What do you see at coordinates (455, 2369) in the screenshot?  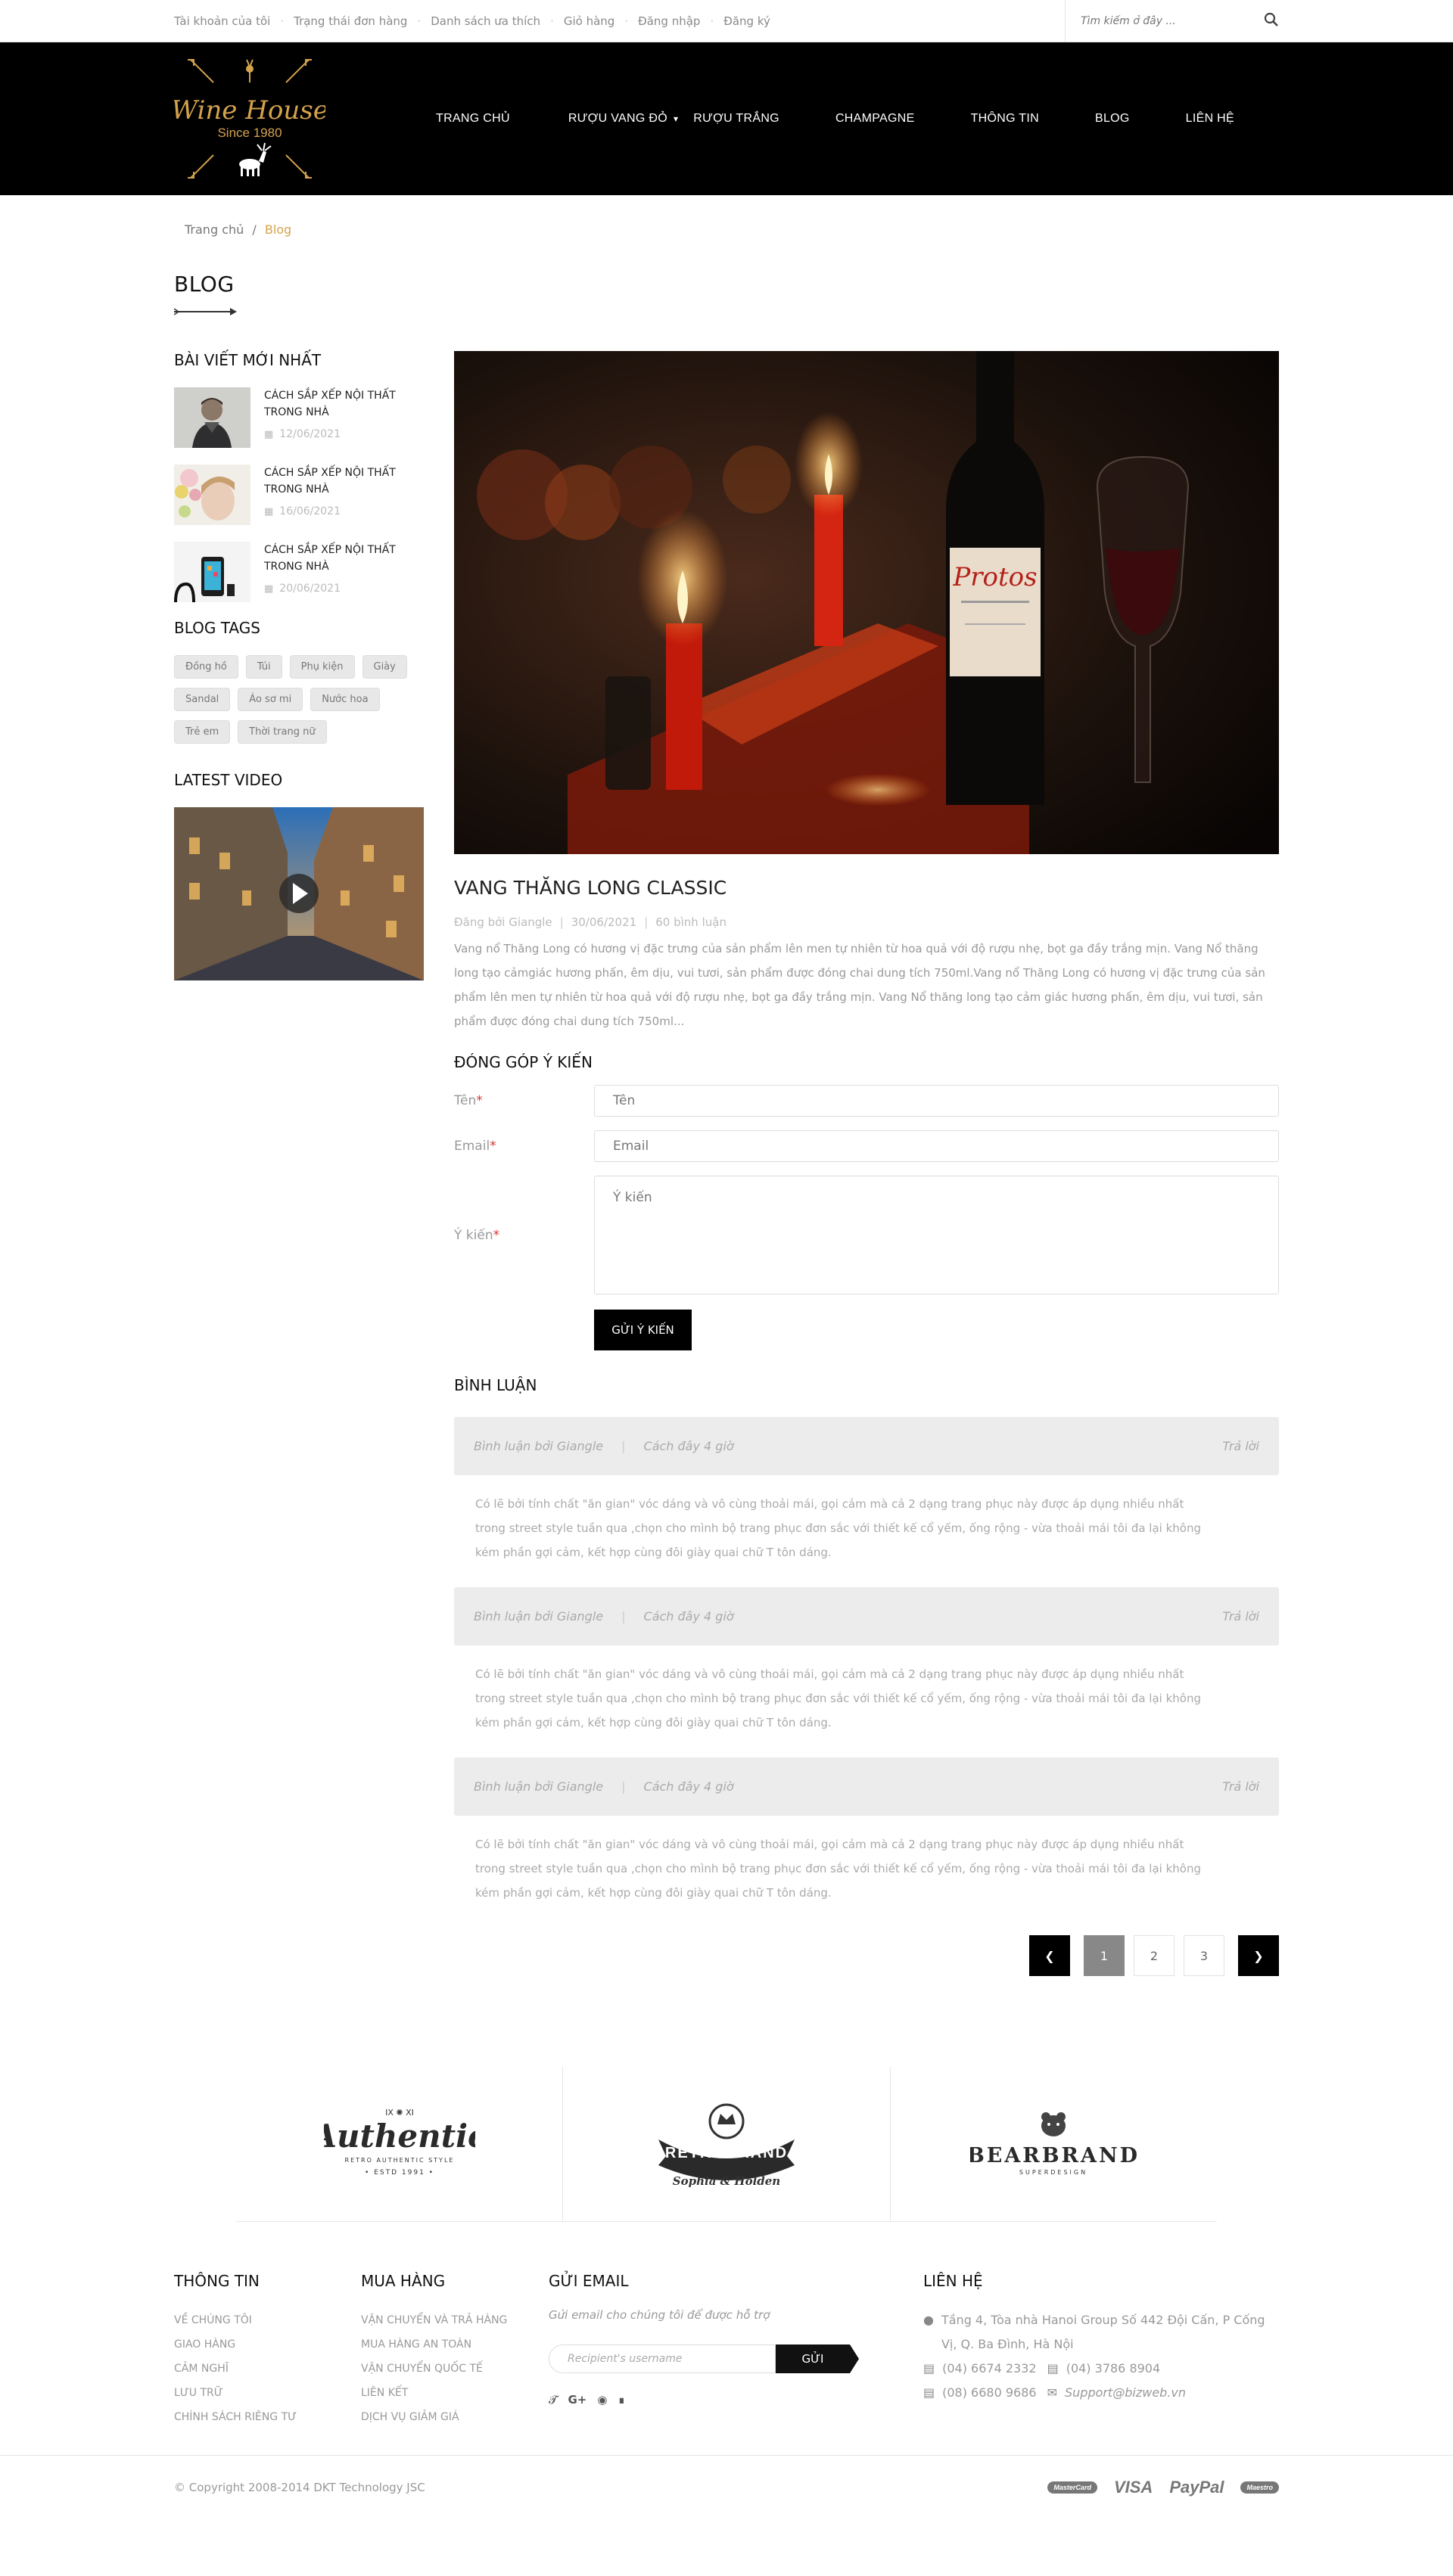 I see `footer-link: Vận chuyển quốc tế` at bounding box center [455, 2369].